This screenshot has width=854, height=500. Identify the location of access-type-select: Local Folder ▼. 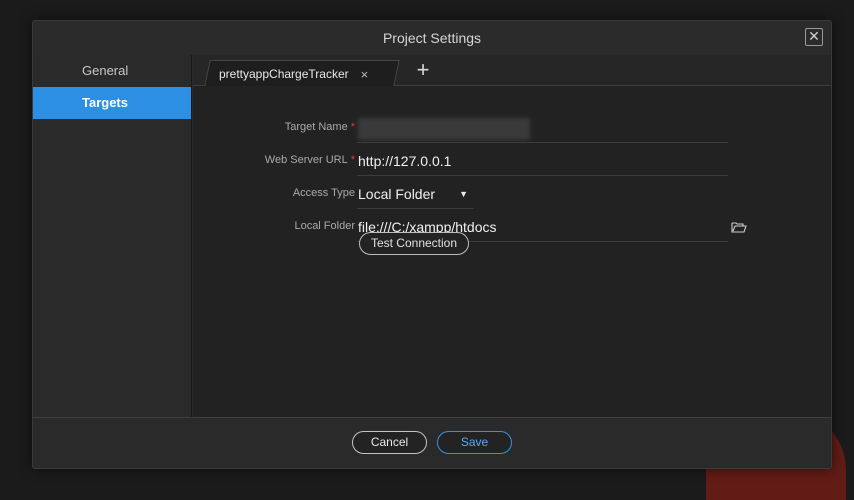
(415, 194).